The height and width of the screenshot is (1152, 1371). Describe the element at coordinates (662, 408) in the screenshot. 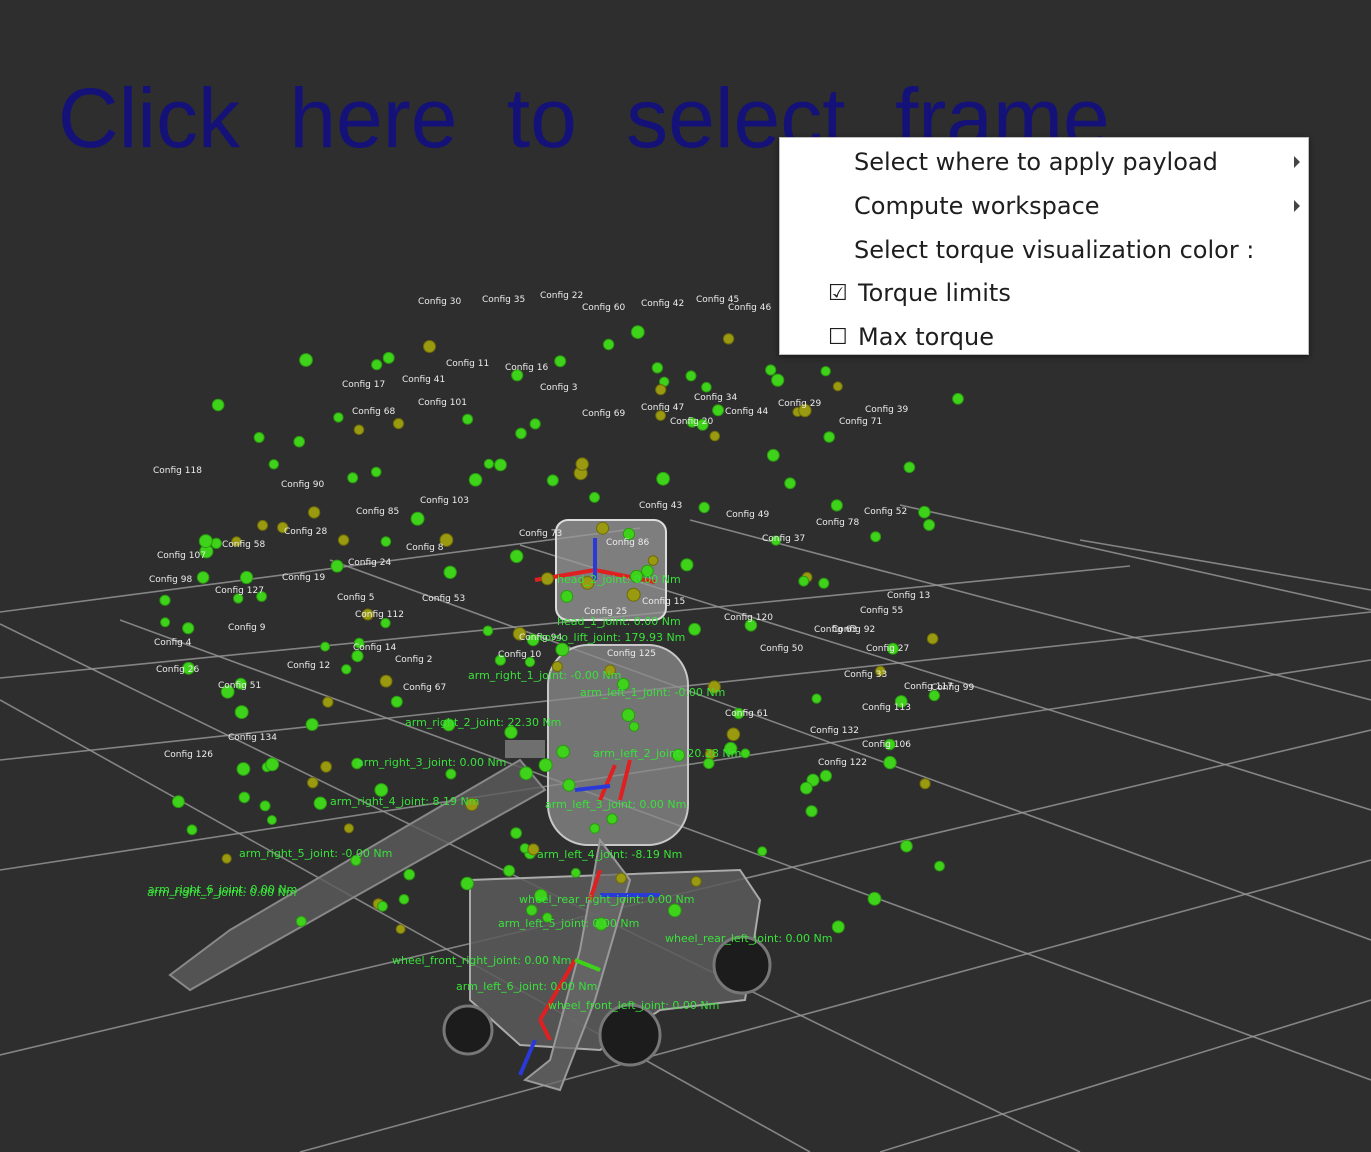

I see `config-label: Config 47` at that location.